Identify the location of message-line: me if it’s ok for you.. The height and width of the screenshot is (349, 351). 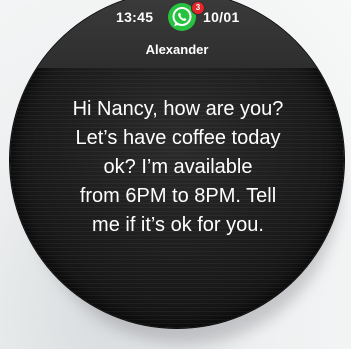
(178, 225).